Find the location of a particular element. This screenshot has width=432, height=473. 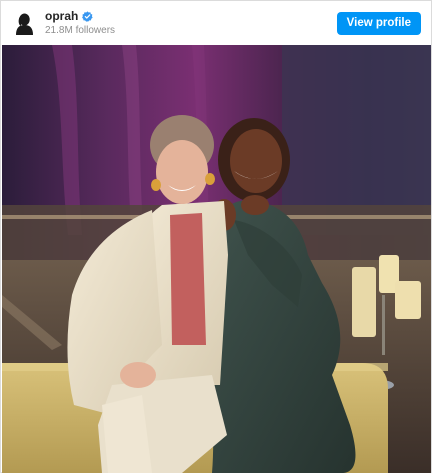

profile-silhouette-icon is located at coordinates (24, 24).